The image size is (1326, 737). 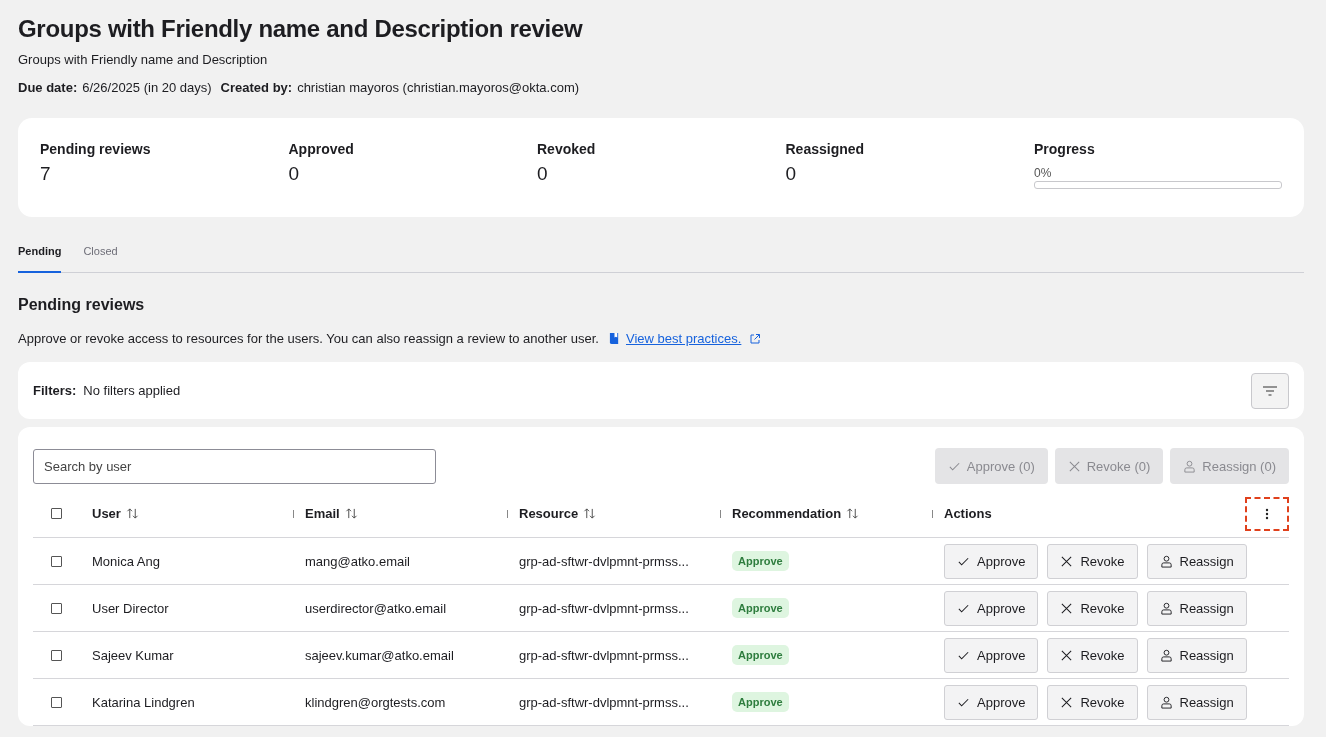 I want to click on column-header: Recommendation, so click(x=796, y=513).